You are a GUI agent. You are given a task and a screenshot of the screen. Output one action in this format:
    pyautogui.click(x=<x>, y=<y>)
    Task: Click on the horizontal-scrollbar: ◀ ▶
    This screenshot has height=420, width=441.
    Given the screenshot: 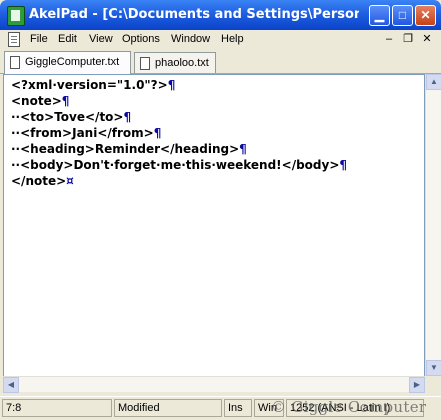 What is the action you would take?
    pyautogui.click(x=214, y=384)
    